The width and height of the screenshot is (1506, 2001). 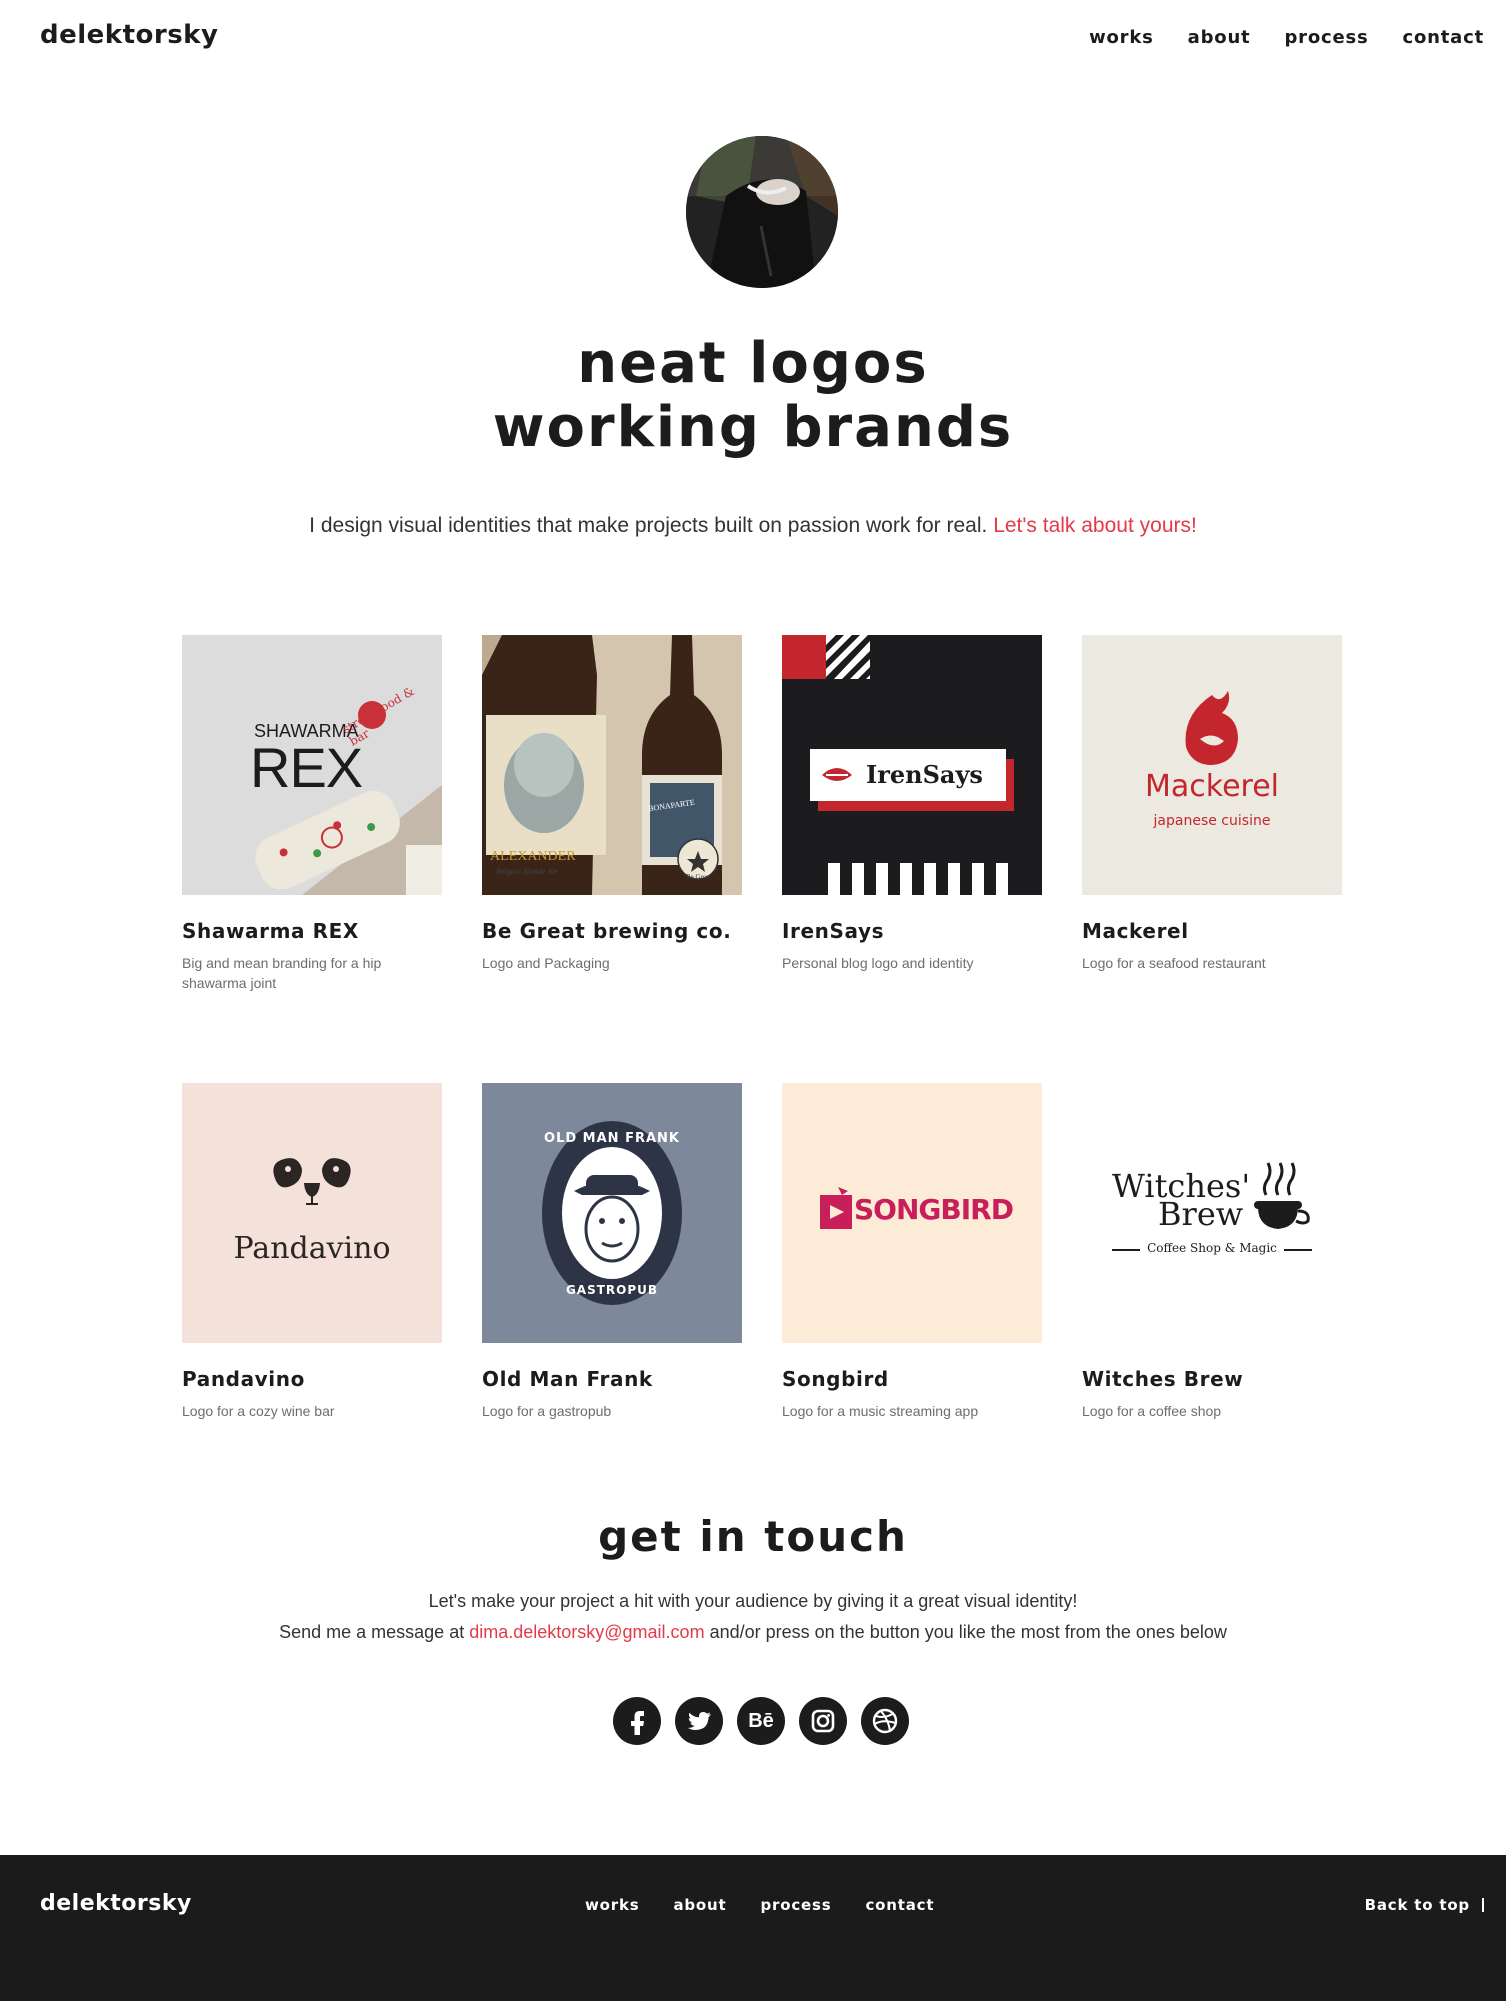 I want to click on mackerel-tagline: japanese cuisine, so click(x=1212, y=821).